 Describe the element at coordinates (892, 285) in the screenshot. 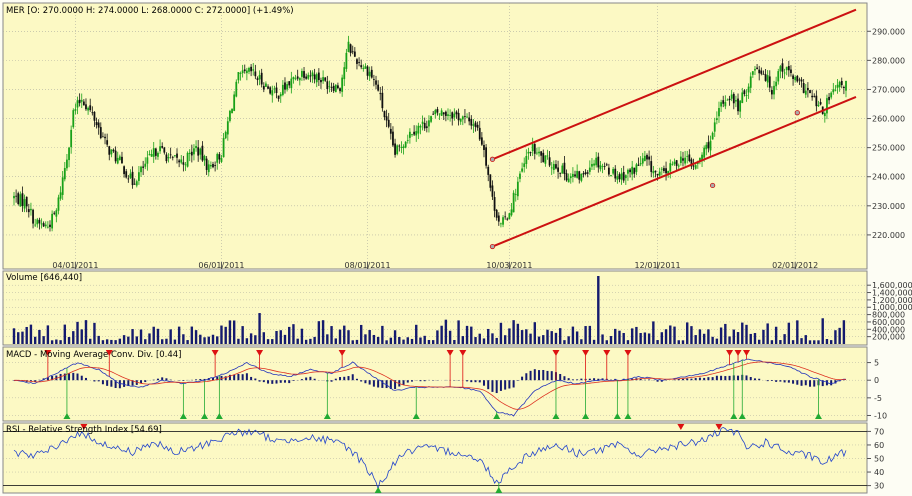

I see `volume-tick-label: 1,600,000` at that location.